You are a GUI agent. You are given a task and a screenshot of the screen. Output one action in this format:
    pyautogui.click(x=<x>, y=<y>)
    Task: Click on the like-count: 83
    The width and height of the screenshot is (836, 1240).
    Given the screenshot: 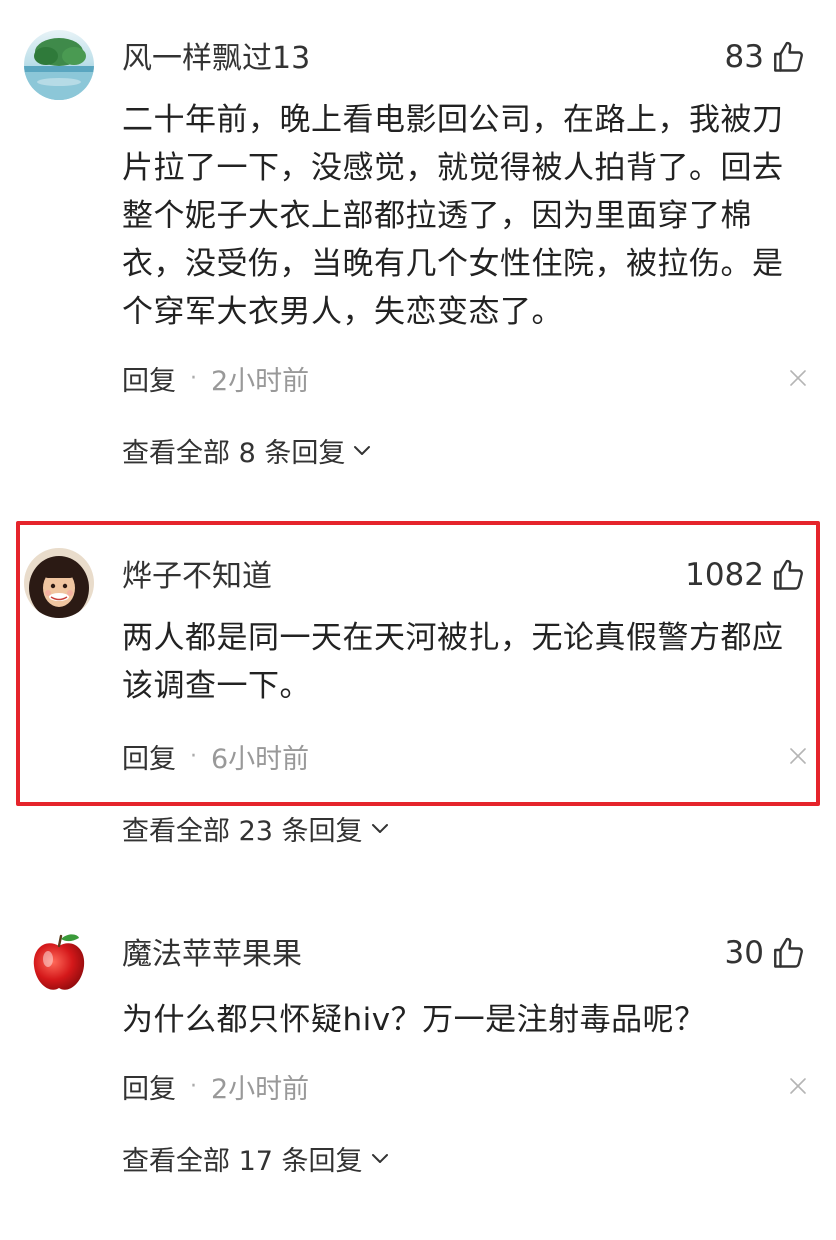 What is the action you would take?
    pyautogui.click(x=744, y=57)
    